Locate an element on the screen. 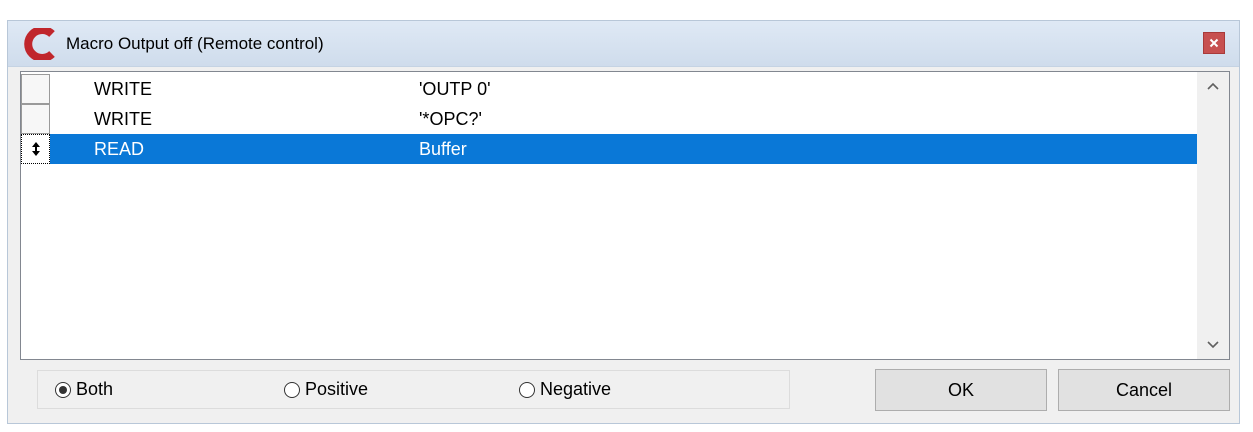  list-item: WRITE '*OPC?' is located at coordinates (609, 119).